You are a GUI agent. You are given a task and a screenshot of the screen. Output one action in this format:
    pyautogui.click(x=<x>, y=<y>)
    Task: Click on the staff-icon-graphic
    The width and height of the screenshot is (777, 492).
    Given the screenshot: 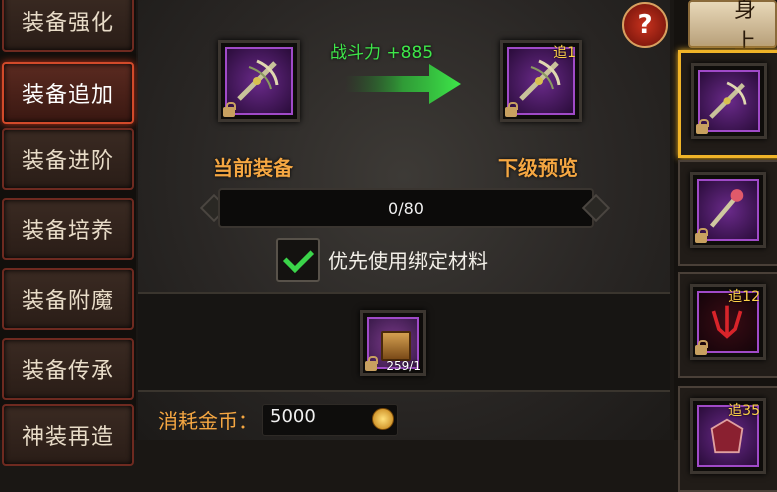 What is the action you would take?
    pyautogui.click(x=726, y=208)
    